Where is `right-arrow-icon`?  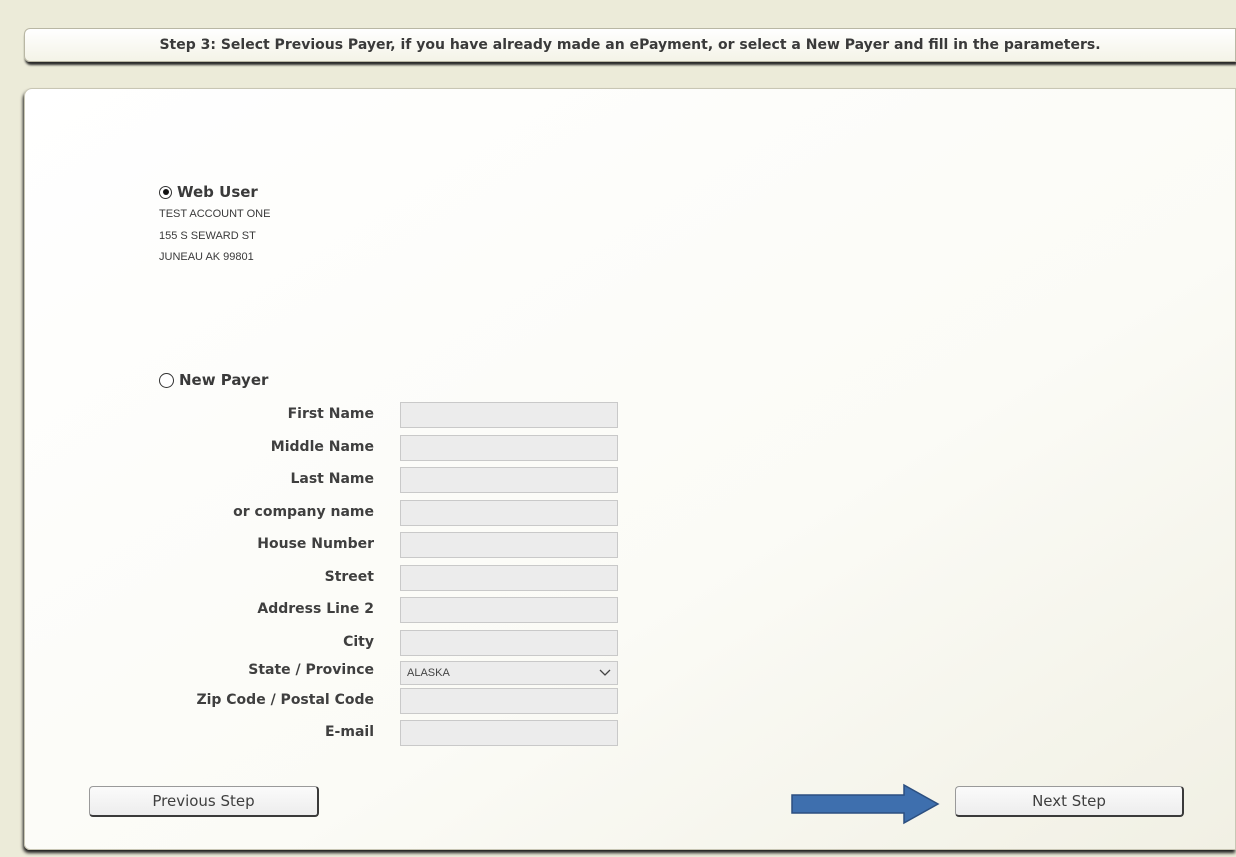 right-arrow-icon is located at coordinates (865, 804).